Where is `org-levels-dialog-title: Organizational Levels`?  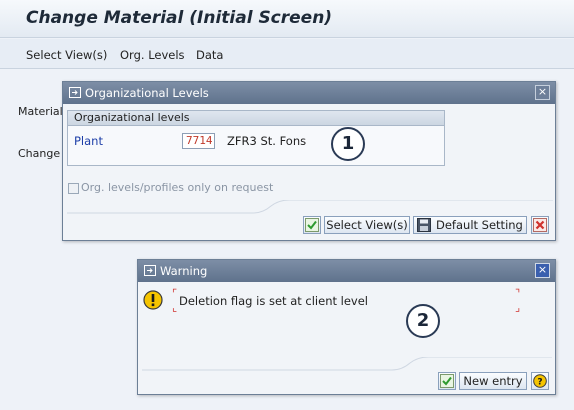 org-levels-dialog-title: Organizational Levels is located at coordinates (147, 93).